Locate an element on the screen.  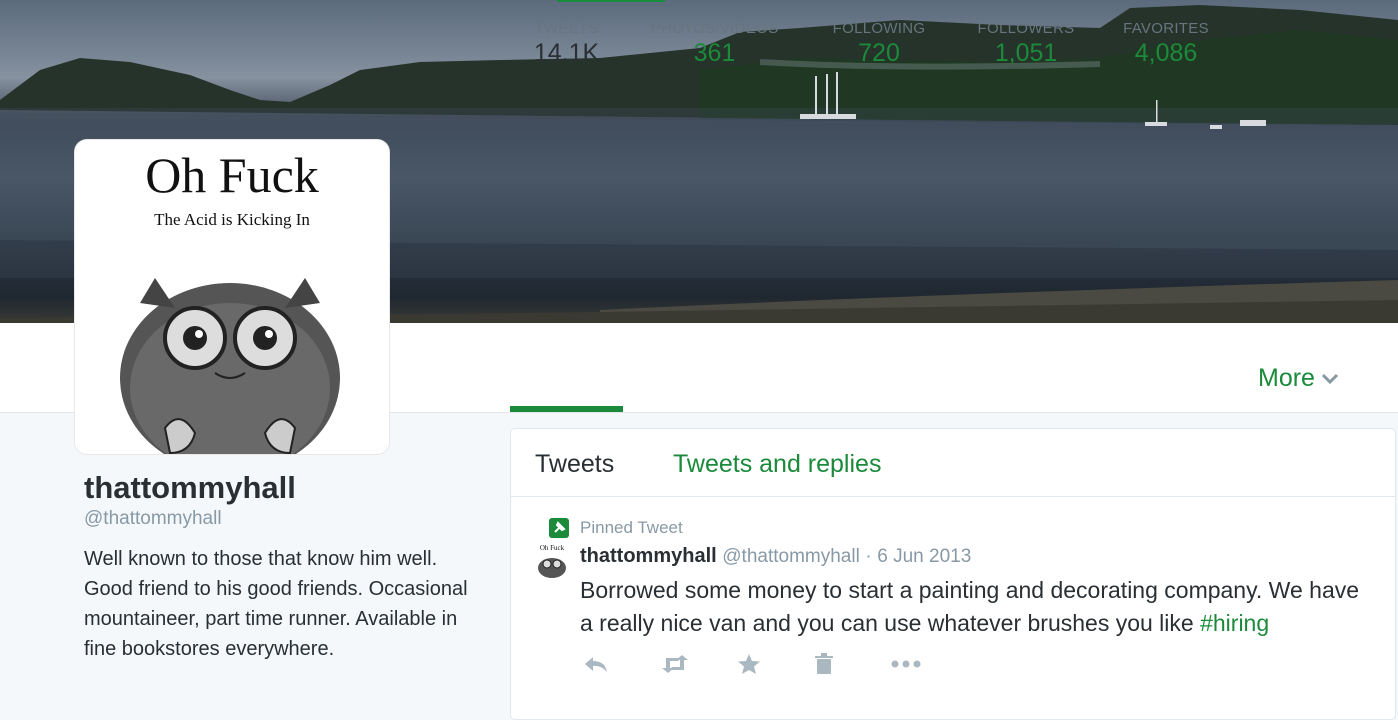
active-stat-underline is located at coordinates (566, 409).